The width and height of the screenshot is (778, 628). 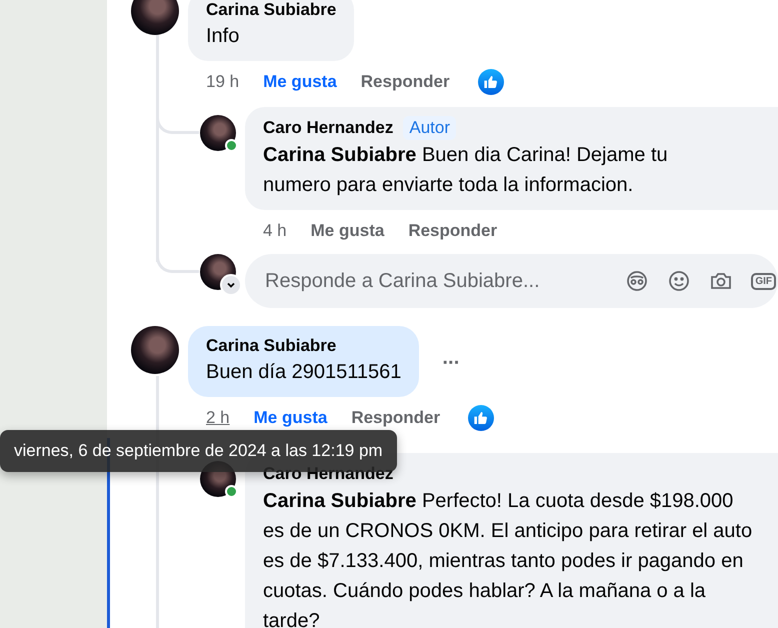 What do you see at coordinates (451, 363) in the screenshot?
I see `more-button: ···` at bounding box center [451, 363].